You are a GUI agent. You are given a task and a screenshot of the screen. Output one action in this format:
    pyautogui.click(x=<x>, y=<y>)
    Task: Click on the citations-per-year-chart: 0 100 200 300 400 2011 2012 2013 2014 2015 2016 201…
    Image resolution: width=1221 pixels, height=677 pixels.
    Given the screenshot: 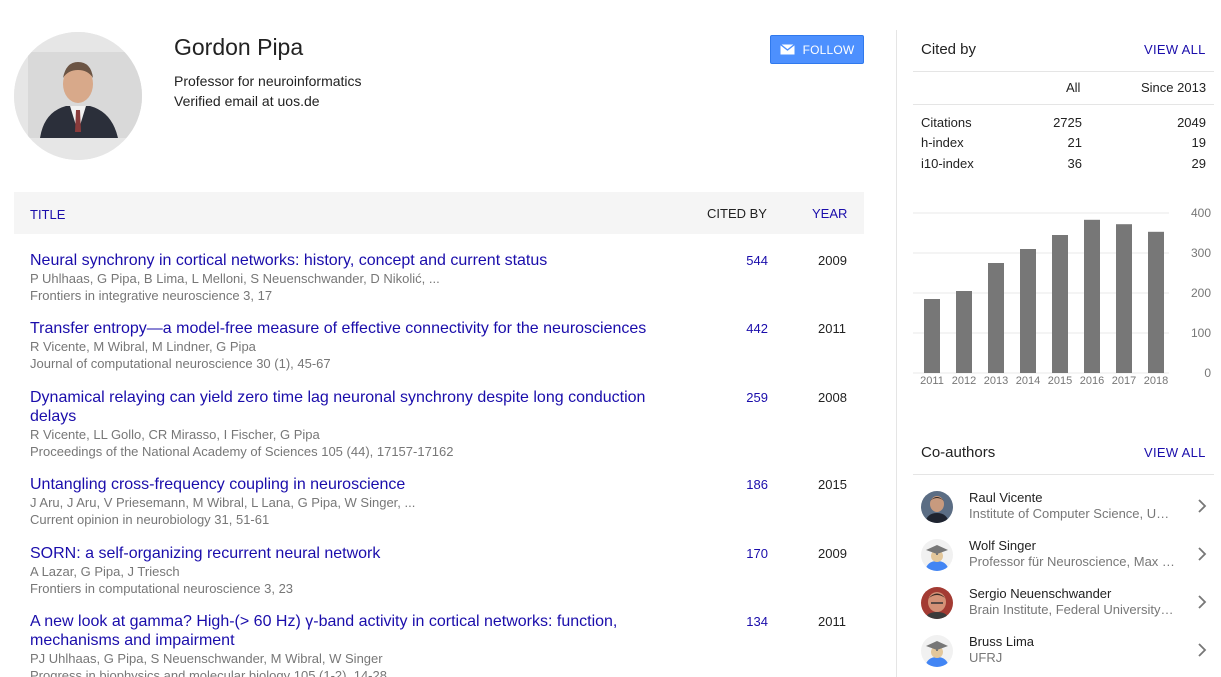 What is the action you would take?
    pyautogui.click(x=1062, y=296)
    